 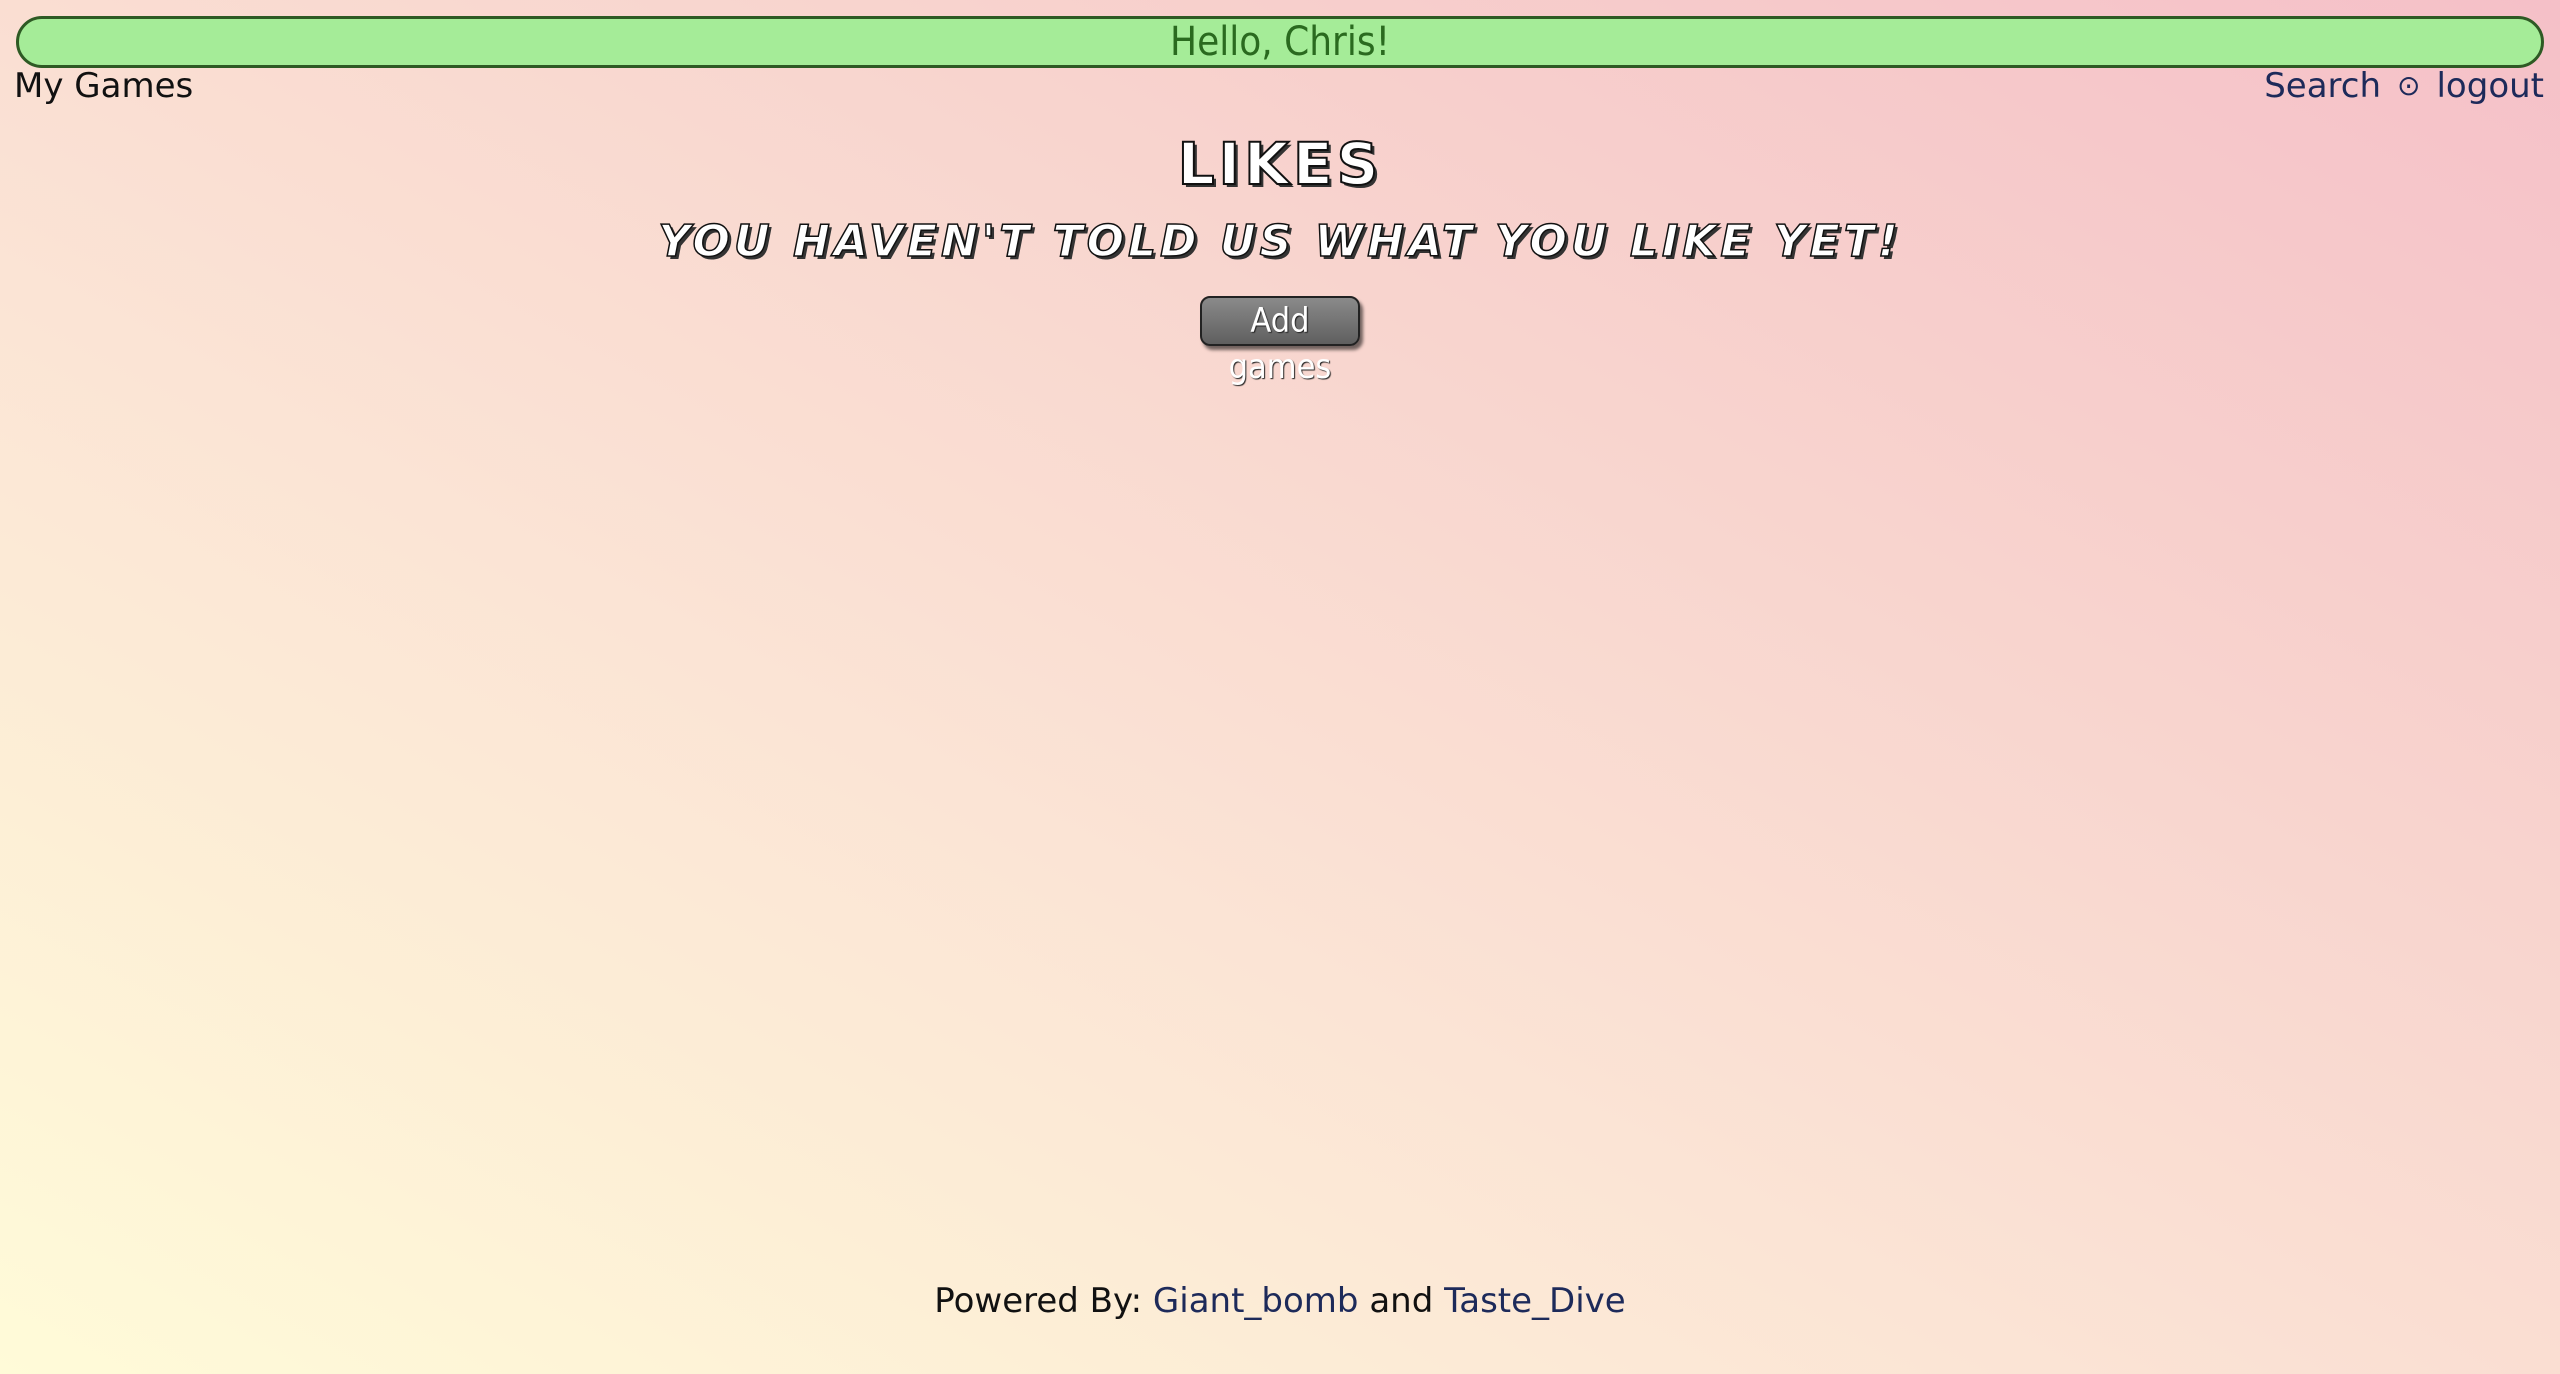 I want to click on logout-link: logout, so click(x=2490, y=86).